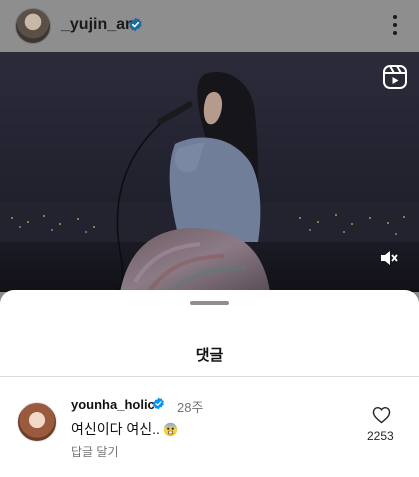 The height and width of the screenshot is (477, 419). I want to click on post-header: _yujin_an, so click(209, 26).